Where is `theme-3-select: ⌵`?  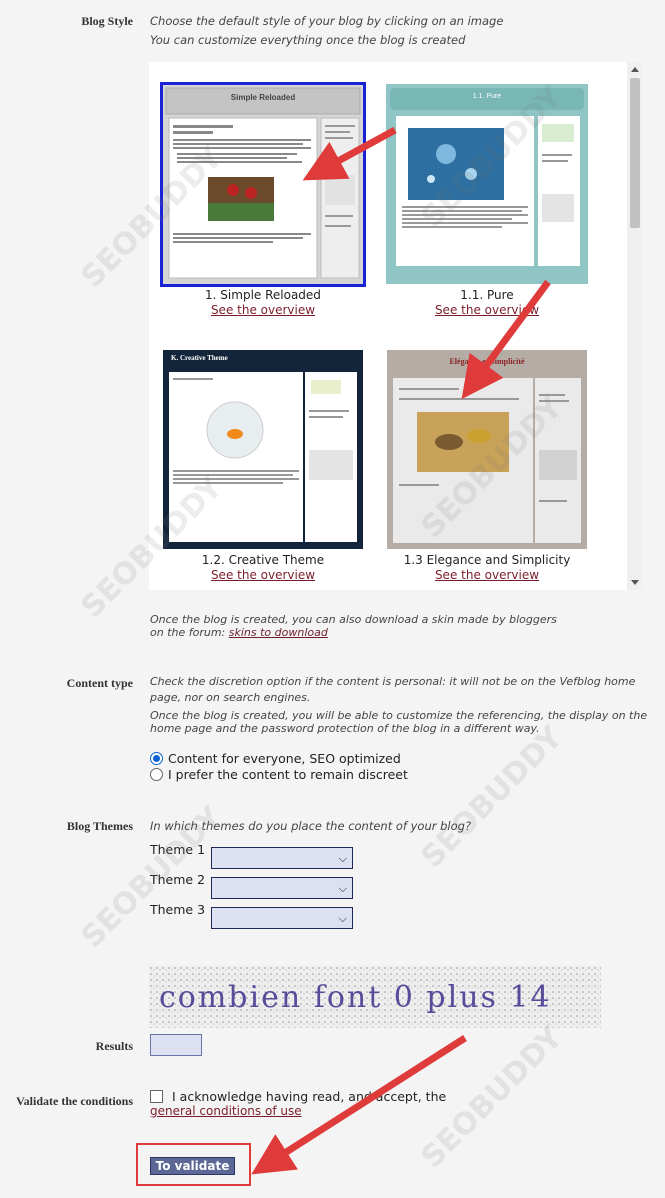 theme-3-select: ⌵ is located at coordinates (282, 918).